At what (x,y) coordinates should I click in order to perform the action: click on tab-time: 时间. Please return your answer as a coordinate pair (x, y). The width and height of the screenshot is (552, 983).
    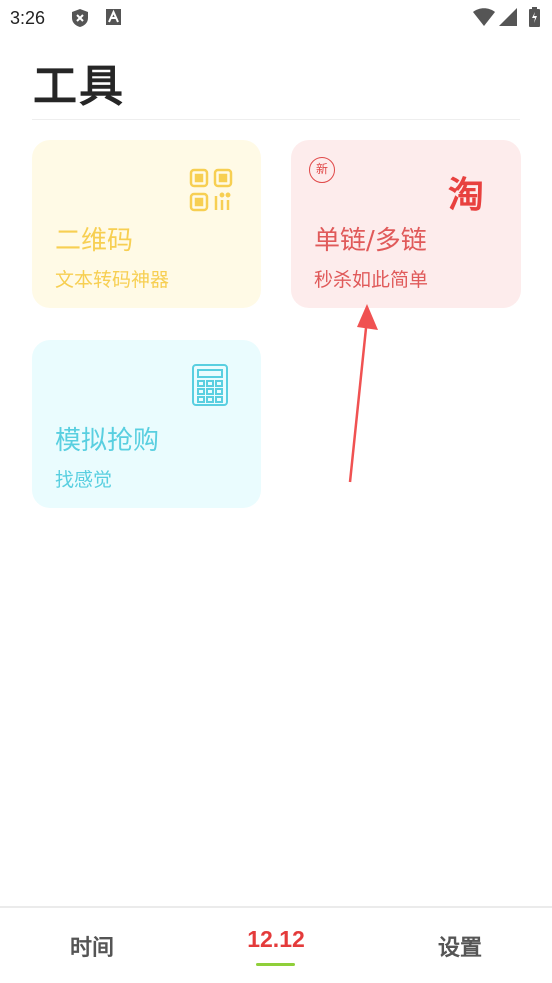
    Looking at the image, I should click on (92, 946).